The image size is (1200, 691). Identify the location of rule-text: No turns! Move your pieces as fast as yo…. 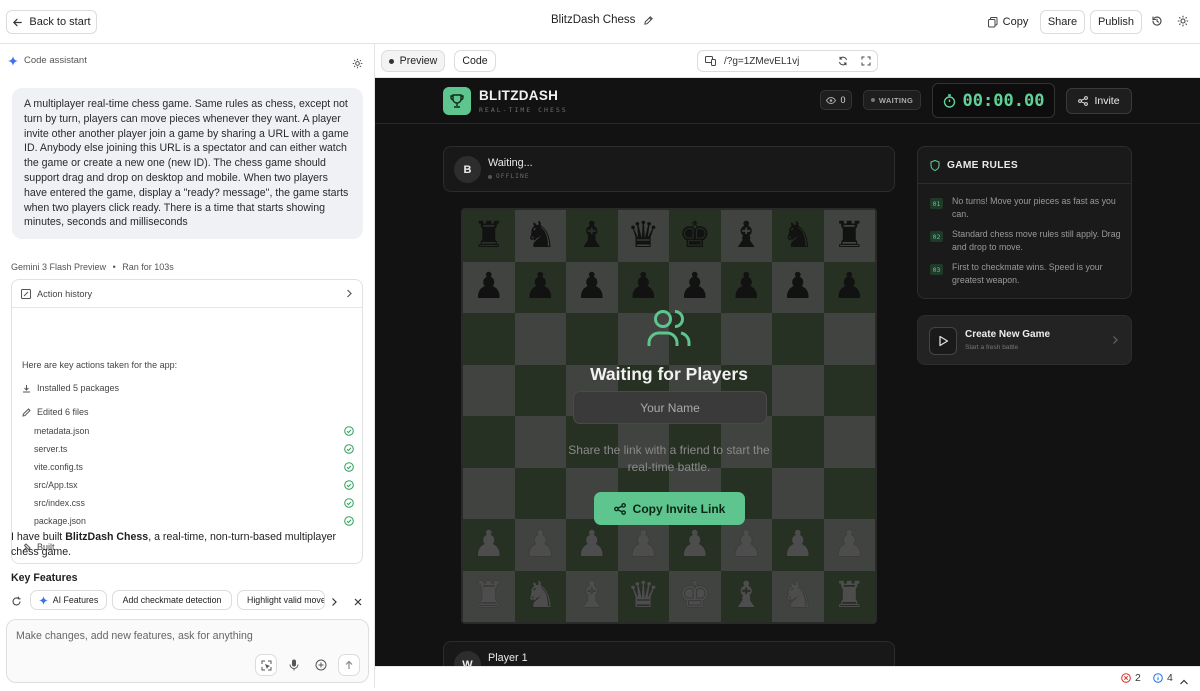
(1034, 207).